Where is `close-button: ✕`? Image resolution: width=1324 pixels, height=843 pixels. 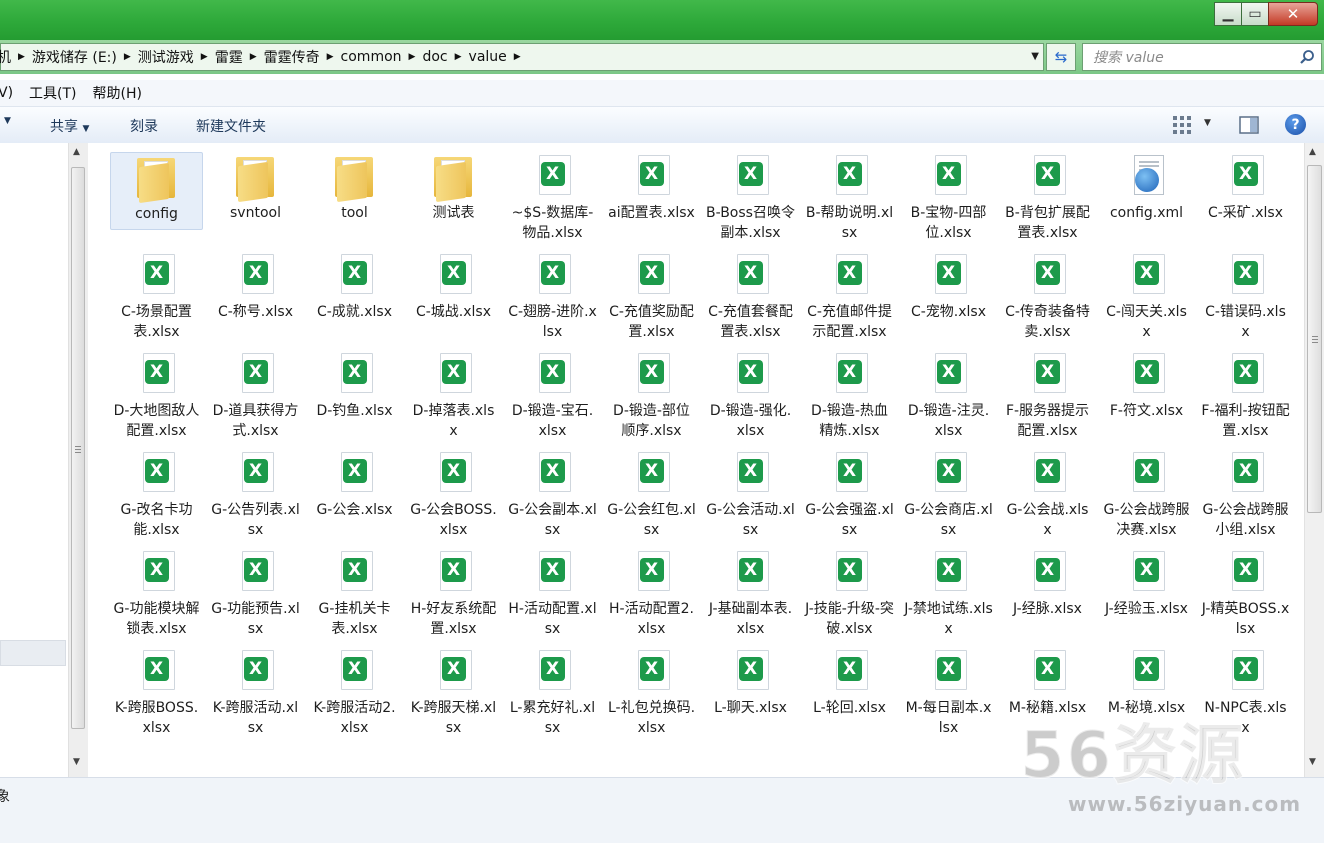 close-button: ✕ is located at coordinates (1293, 14).